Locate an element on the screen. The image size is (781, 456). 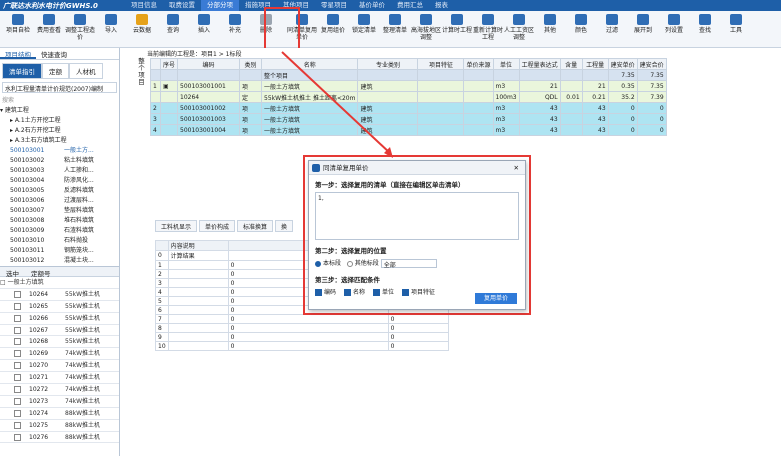
tree-item: 500103008 堆石料填筑 is located at coordinates (59, 221).